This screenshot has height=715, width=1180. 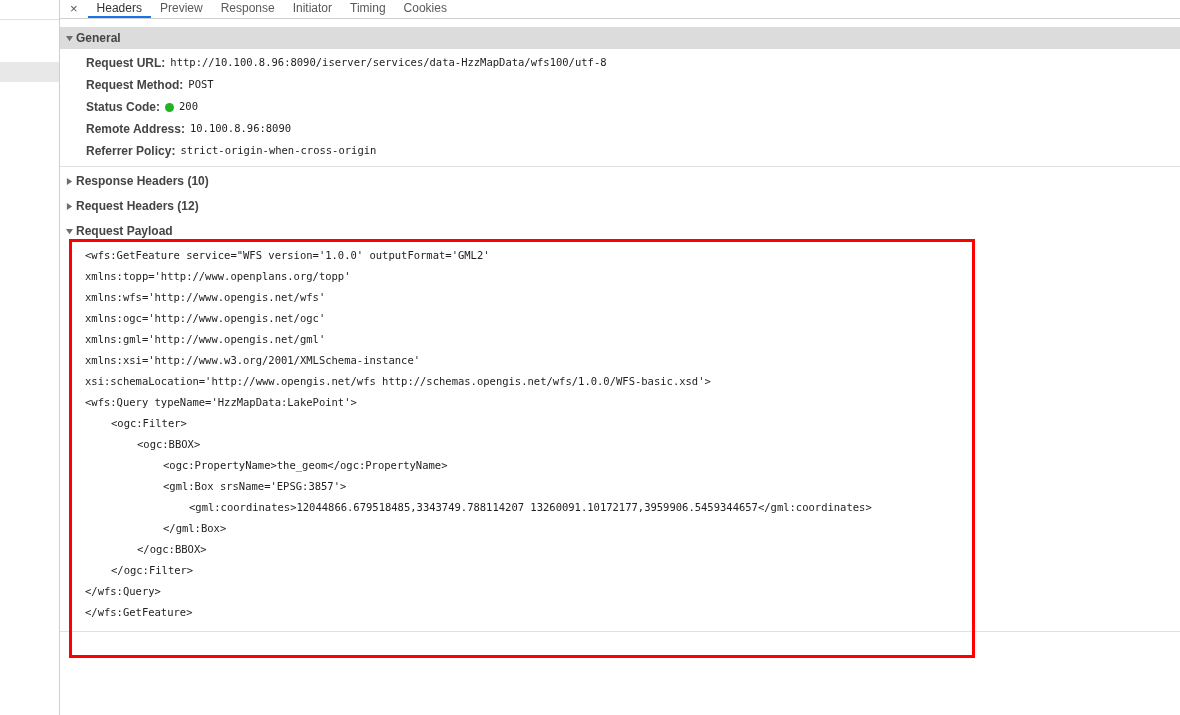 What do you see at coordinates (620, 231) in the screenshot?
I see `section-header: Request Payload` at bounding box center [620, 231].